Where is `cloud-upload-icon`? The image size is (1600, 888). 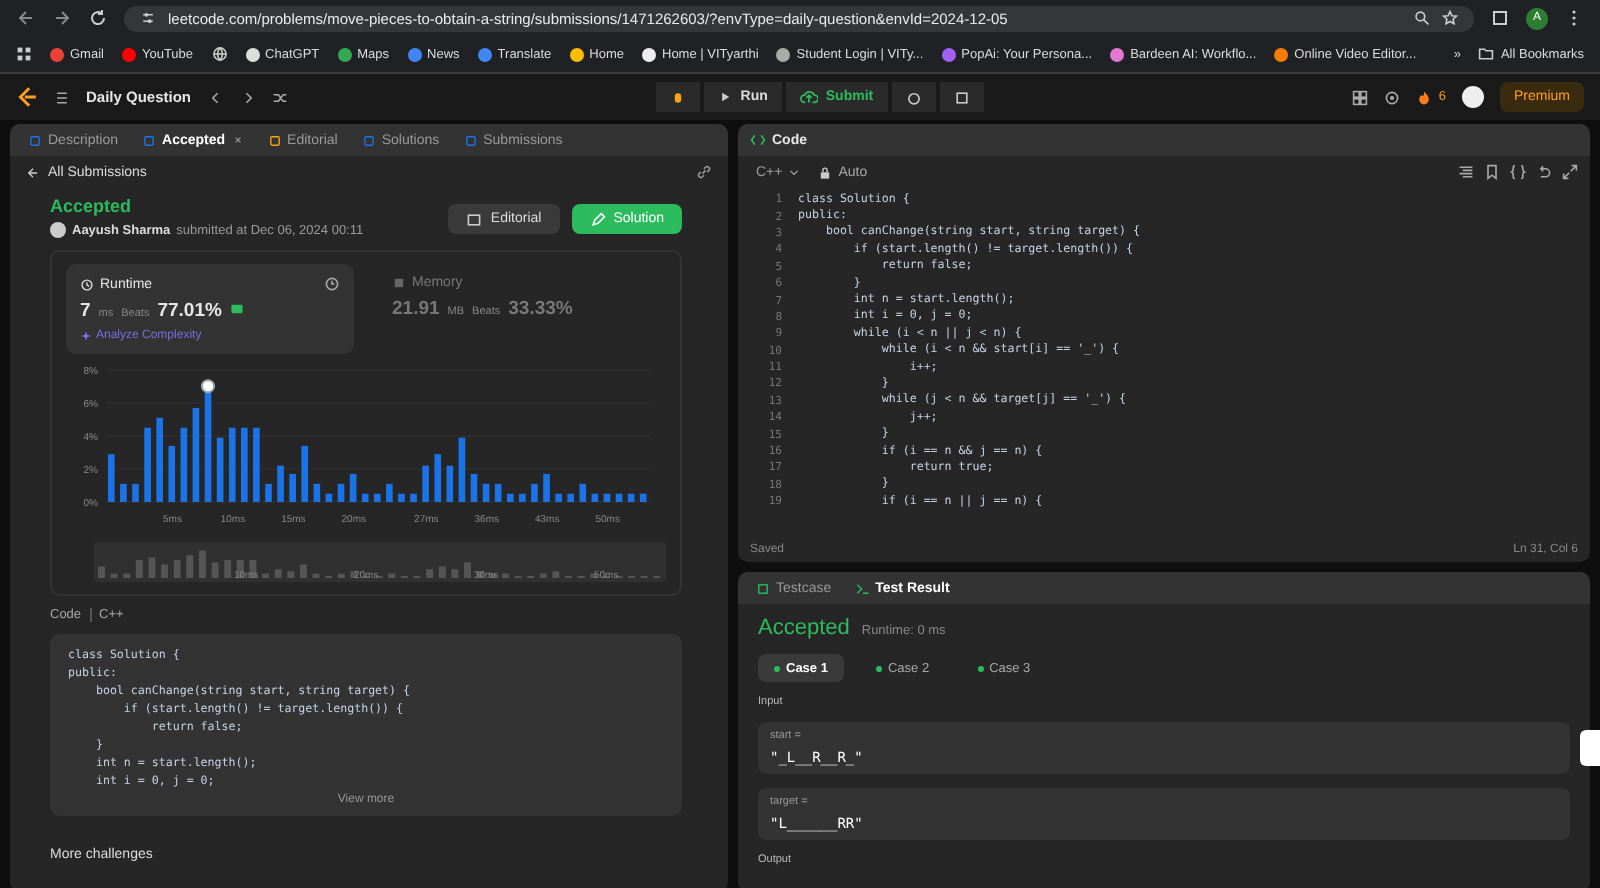 cloud-upload-icon is located at coordinates (808, 97).